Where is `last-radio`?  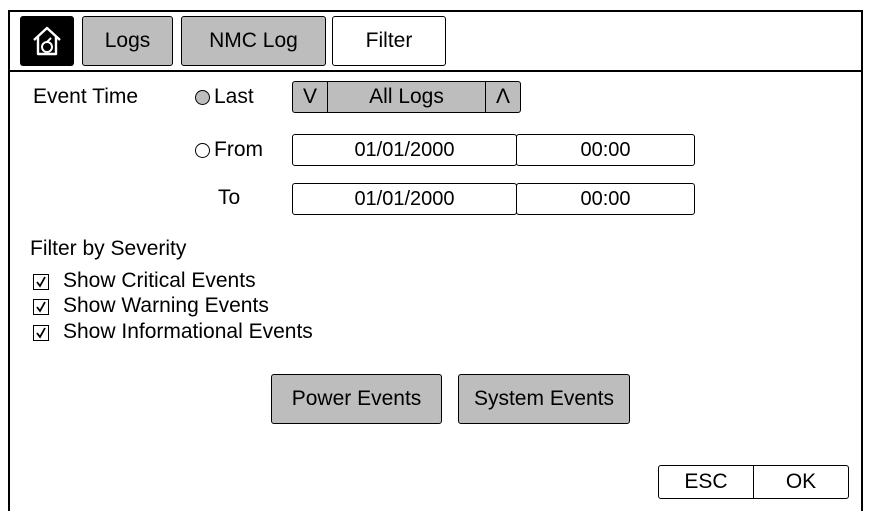 last-radio is located at coordinates (202, 97).